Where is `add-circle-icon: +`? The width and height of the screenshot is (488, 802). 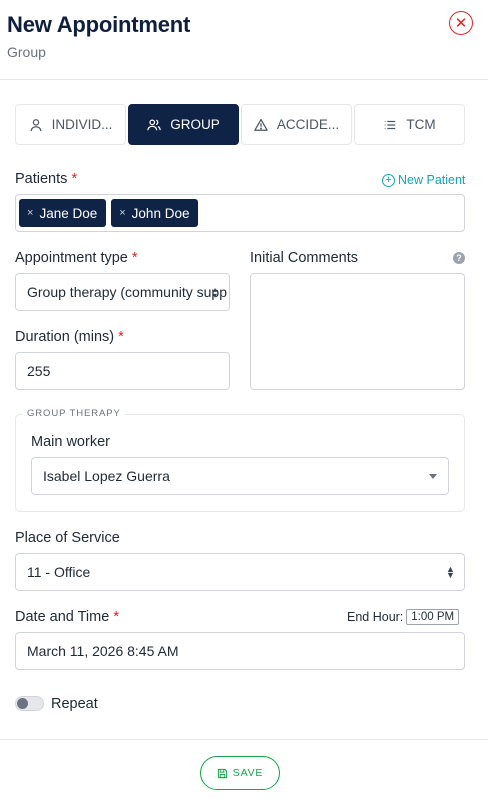 add-circle-icon: + is located at coordinates (388, 180).